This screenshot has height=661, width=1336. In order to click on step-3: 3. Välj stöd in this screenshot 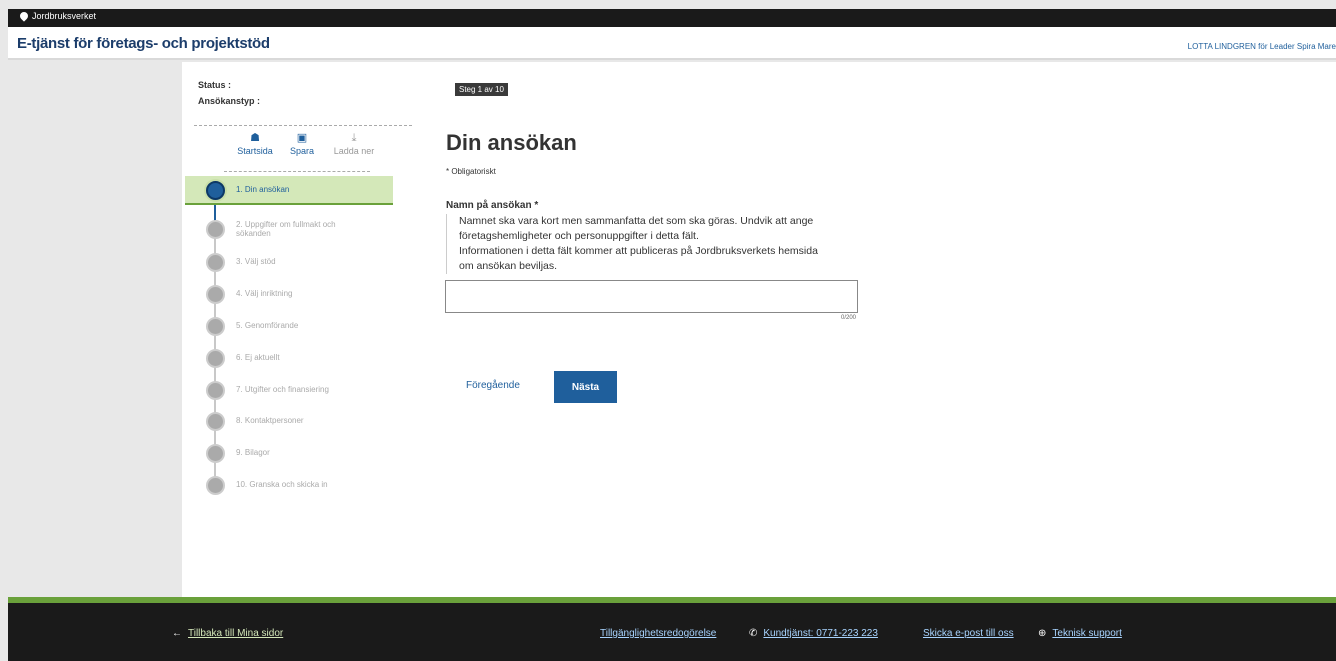, I will do `click(289, 262)`.